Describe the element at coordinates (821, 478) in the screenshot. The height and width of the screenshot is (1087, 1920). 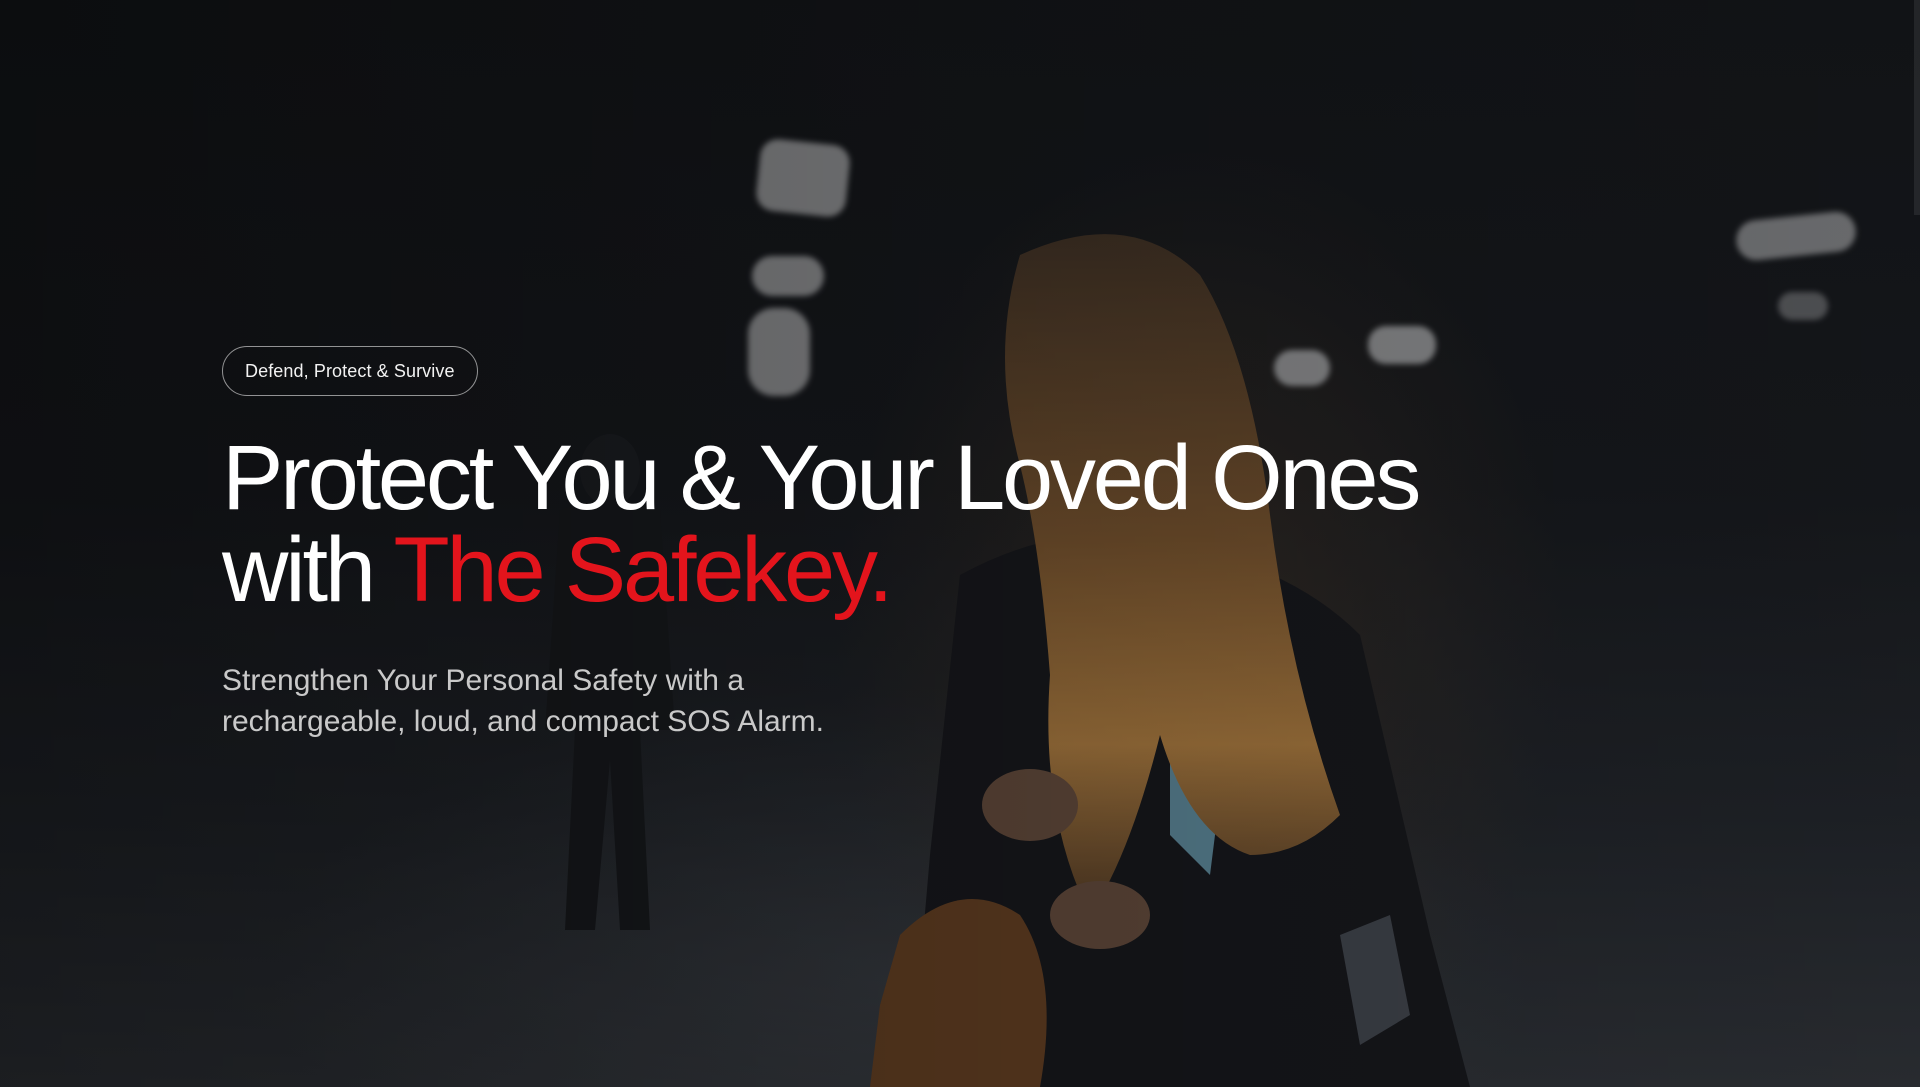
I see `headline-line-1: Protect You & Your Loved Ones` at that location.